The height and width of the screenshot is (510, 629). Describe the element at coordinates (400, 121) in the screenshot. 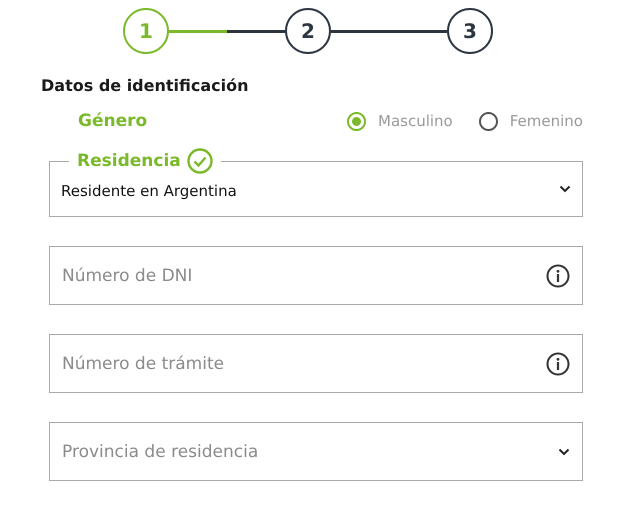

I see `radio-option: Masculino` at that location.